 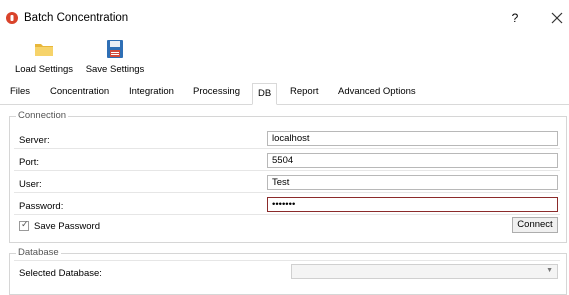 I want to click on port-field: 5504, so click(x=412, y=160).